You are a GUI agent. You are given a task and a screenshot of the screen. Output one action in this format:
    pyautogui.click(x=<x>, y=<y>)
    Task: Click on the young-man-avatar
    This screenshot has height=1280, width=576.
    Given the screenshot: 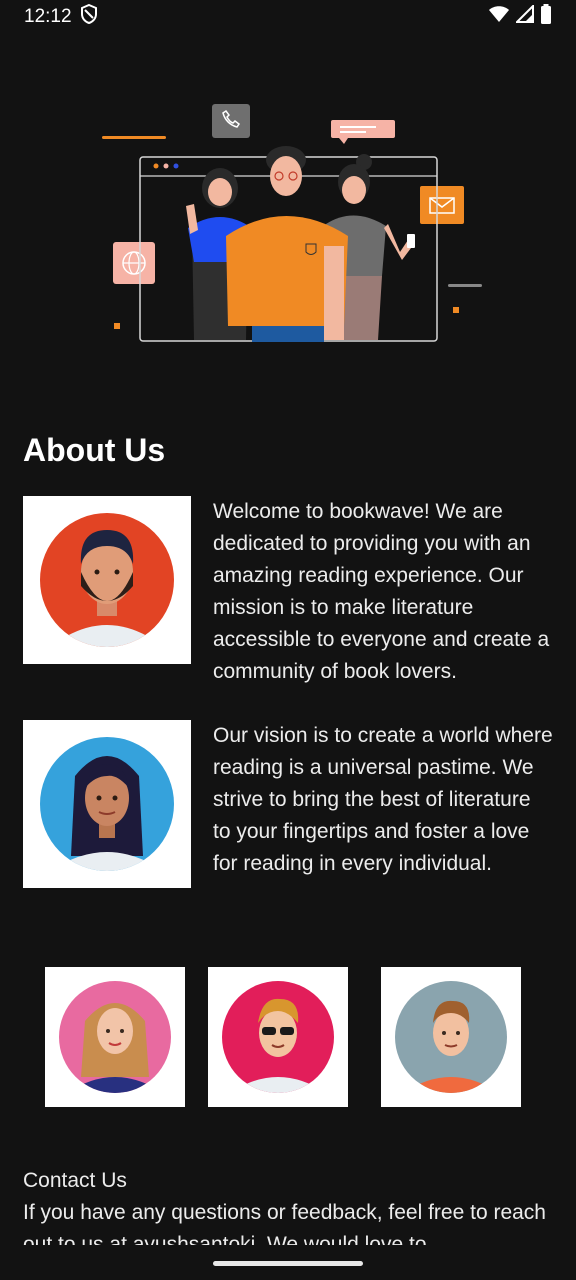 What is the action you would take?
    pyautogui.click(x=451, y=1037)
    